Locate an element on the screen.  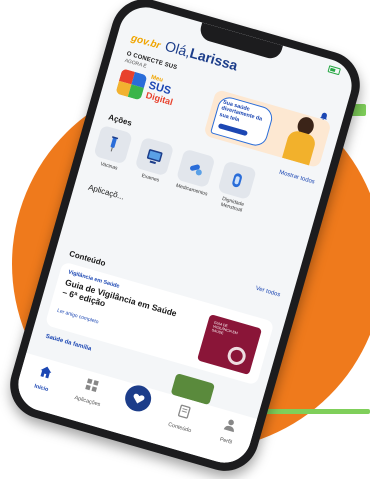
brand-logo: gov.br is located at coordinates (145, 42).